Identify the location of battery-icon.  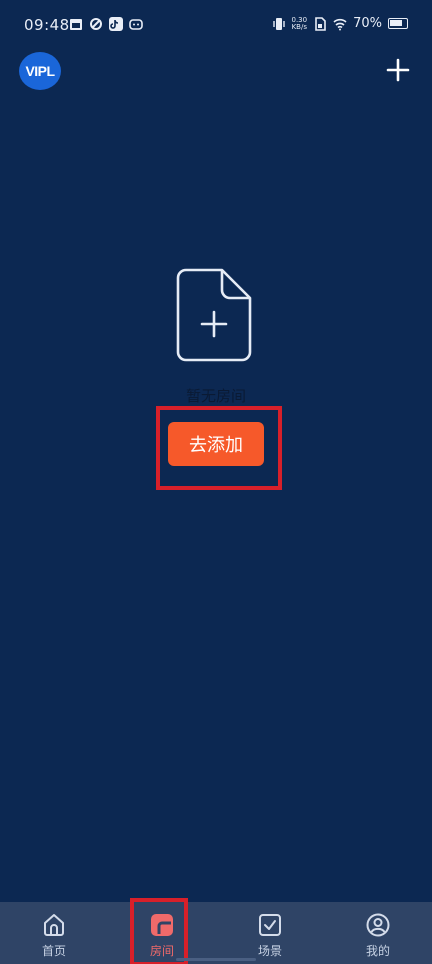
(398, 23).